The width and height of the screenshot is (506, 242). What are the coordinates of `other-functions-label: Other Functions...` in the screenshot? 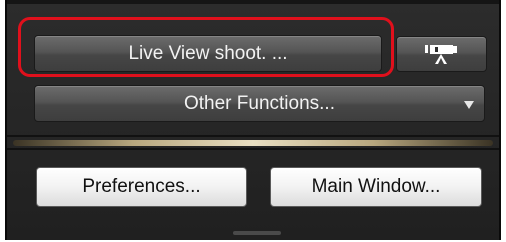 It's located at (259, 103).